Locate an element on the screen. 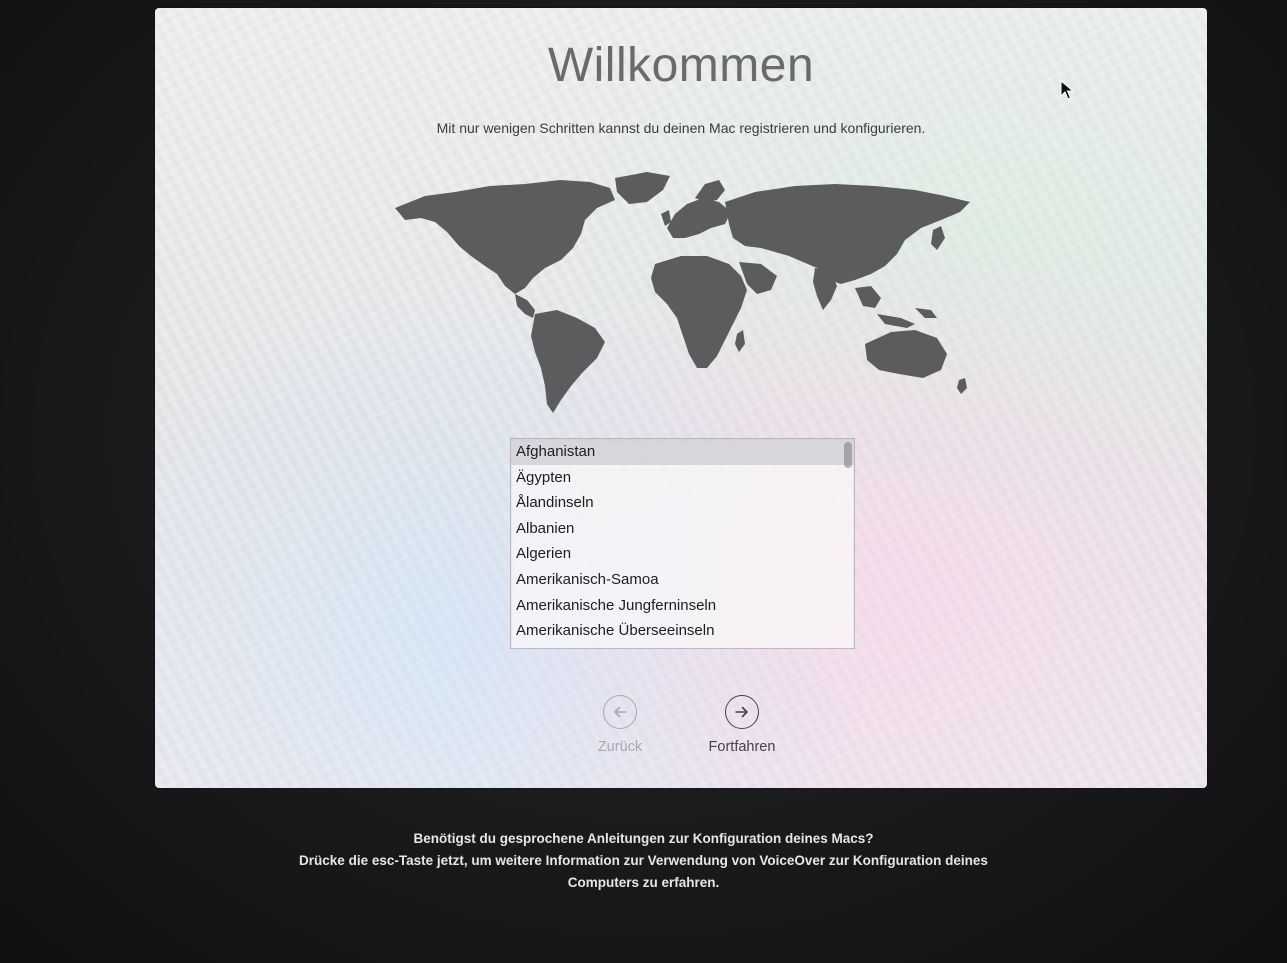 Image resolution: width=1287 pixels, height=963 pixels. arrow-left-circle-icon is located at coordinates (620, 712).